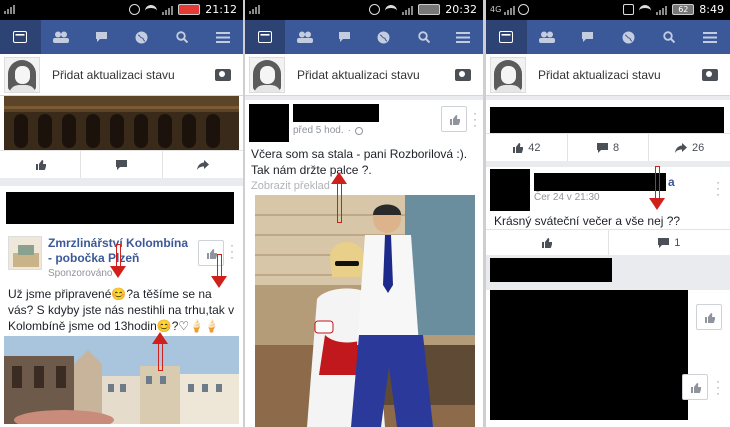 This screenshot has width=730, height=427. I want to click on whatsapp-icon, so click(524, 9).